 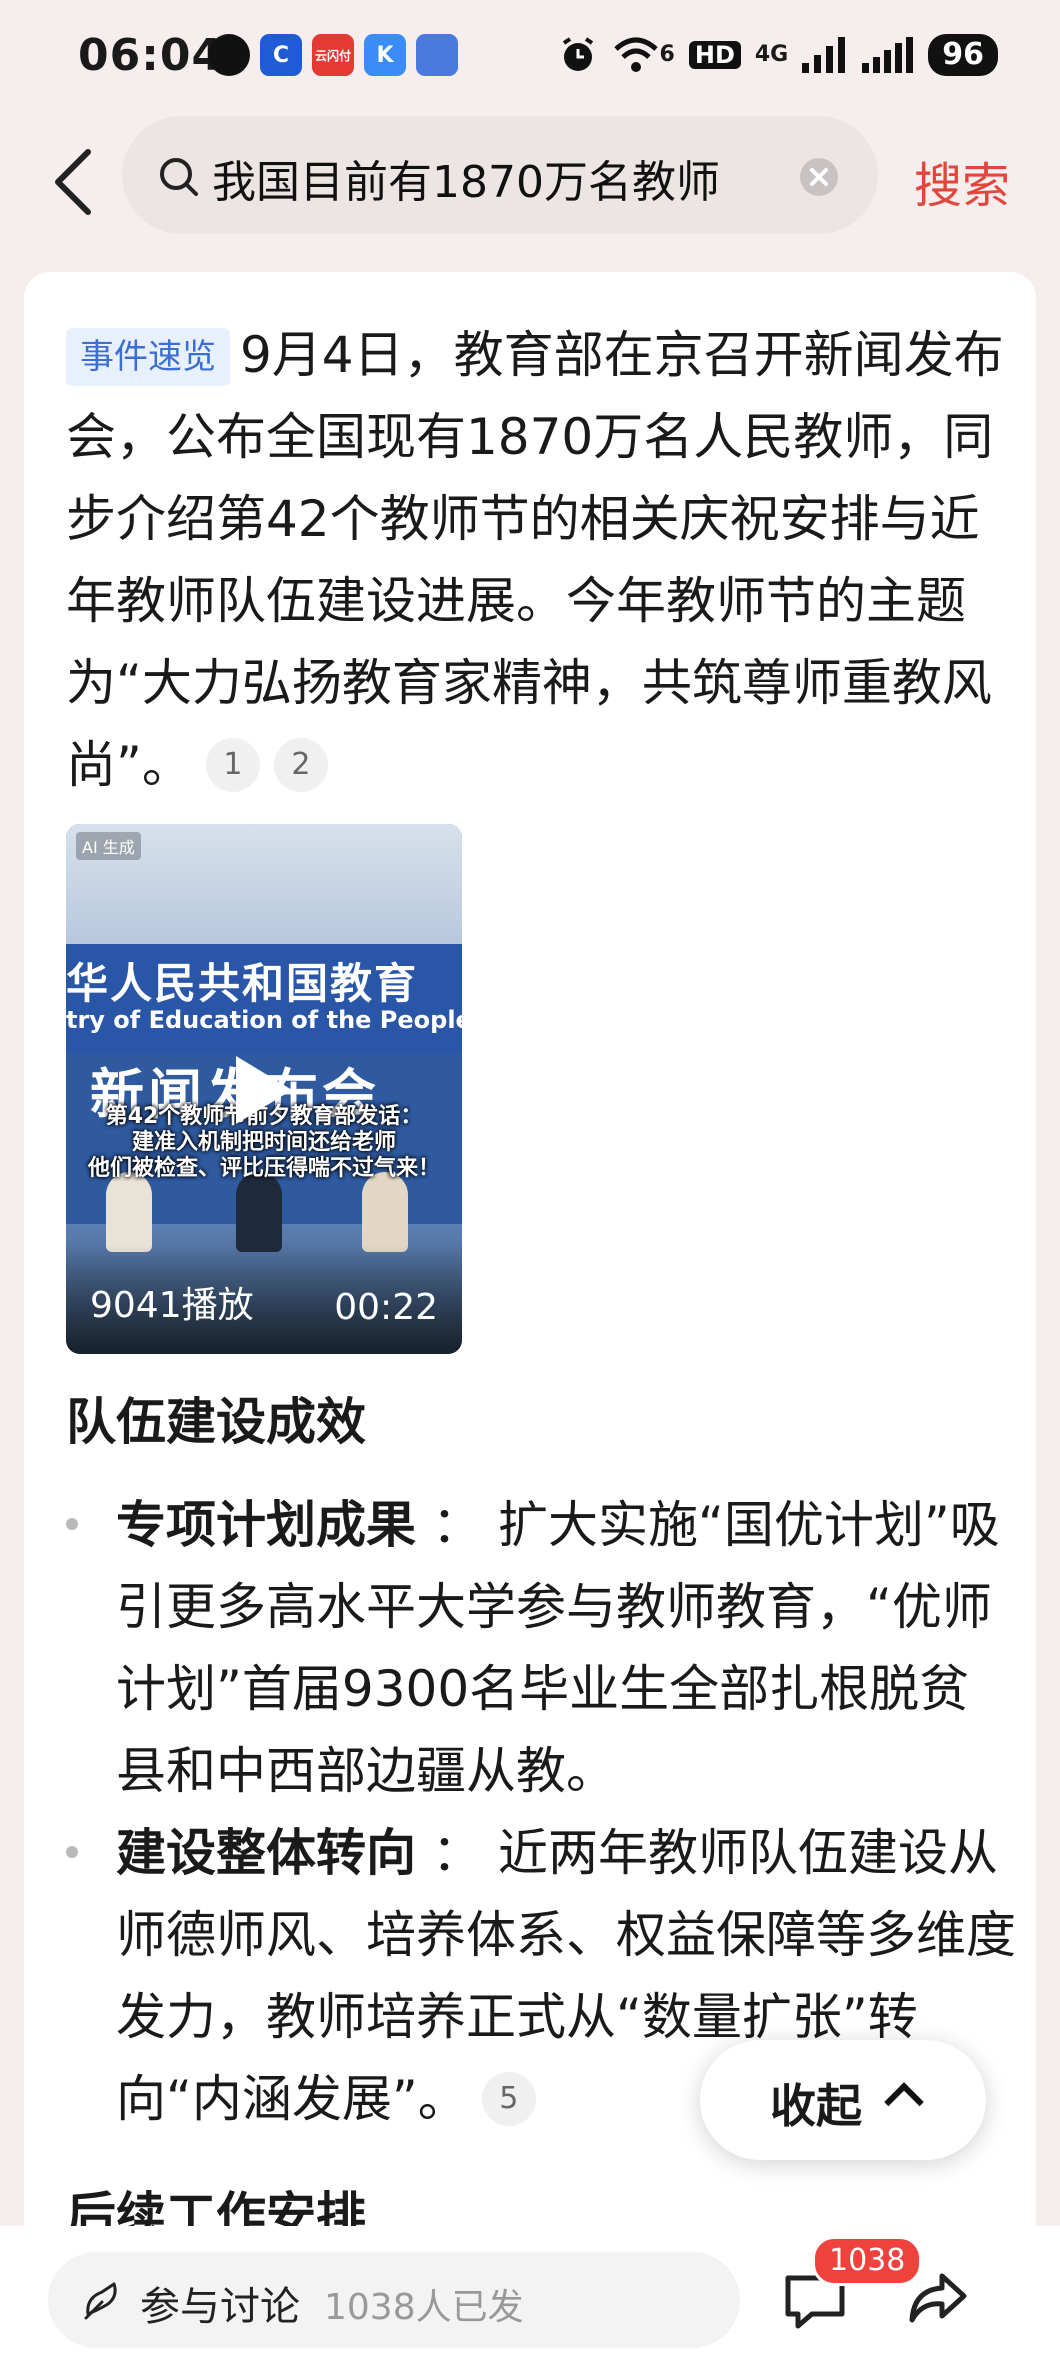 I want to click on back-arrow-icon, so click(x=73, y=182).